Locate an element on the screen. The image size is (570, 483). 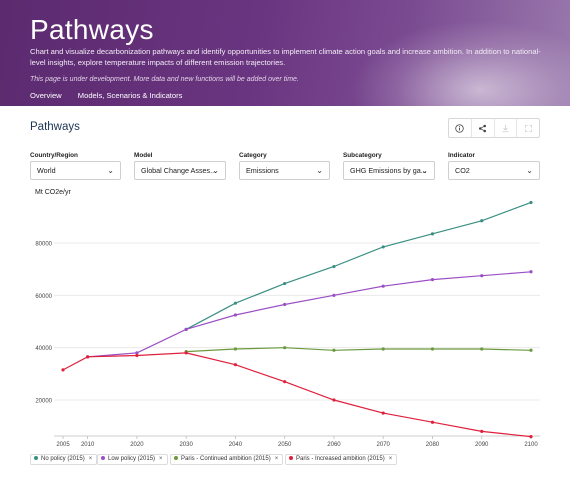
x-tick-label: 2010 is located at coordinates (88, 445).